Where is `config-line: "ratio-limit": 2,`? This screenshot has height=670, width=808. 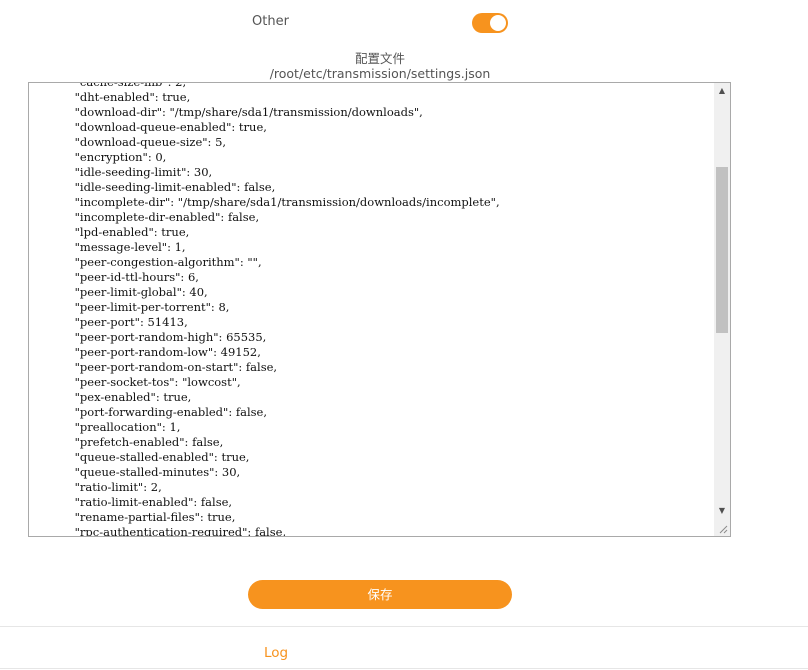
config-line: "ratio-limit": 2, is located at coordinates (111, 487).